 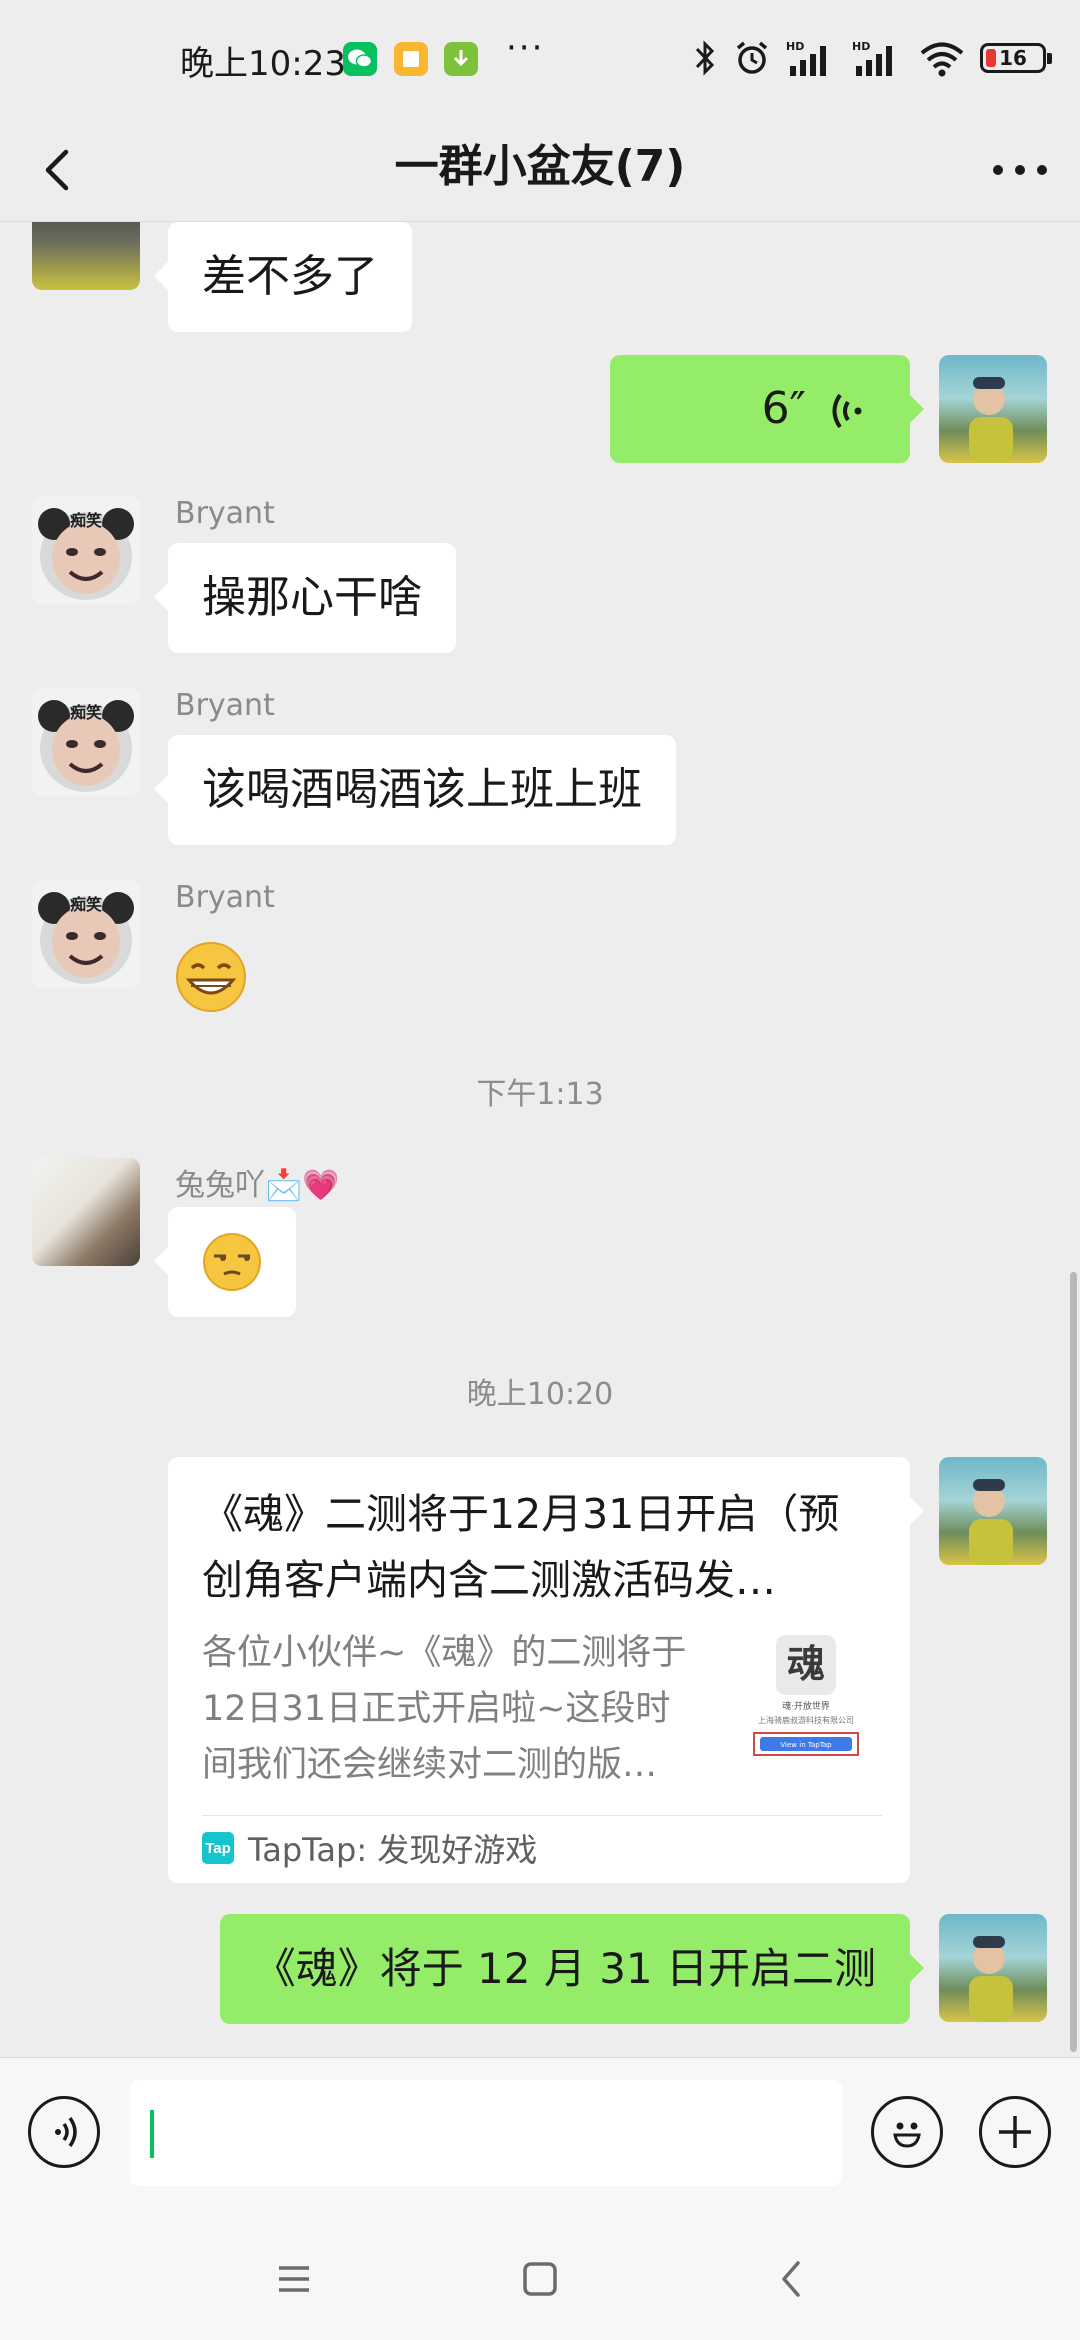 What do you see at coordinates (942, 59) in the screenshot?
I see `wifi-icon` at bounding box center [942, 59].